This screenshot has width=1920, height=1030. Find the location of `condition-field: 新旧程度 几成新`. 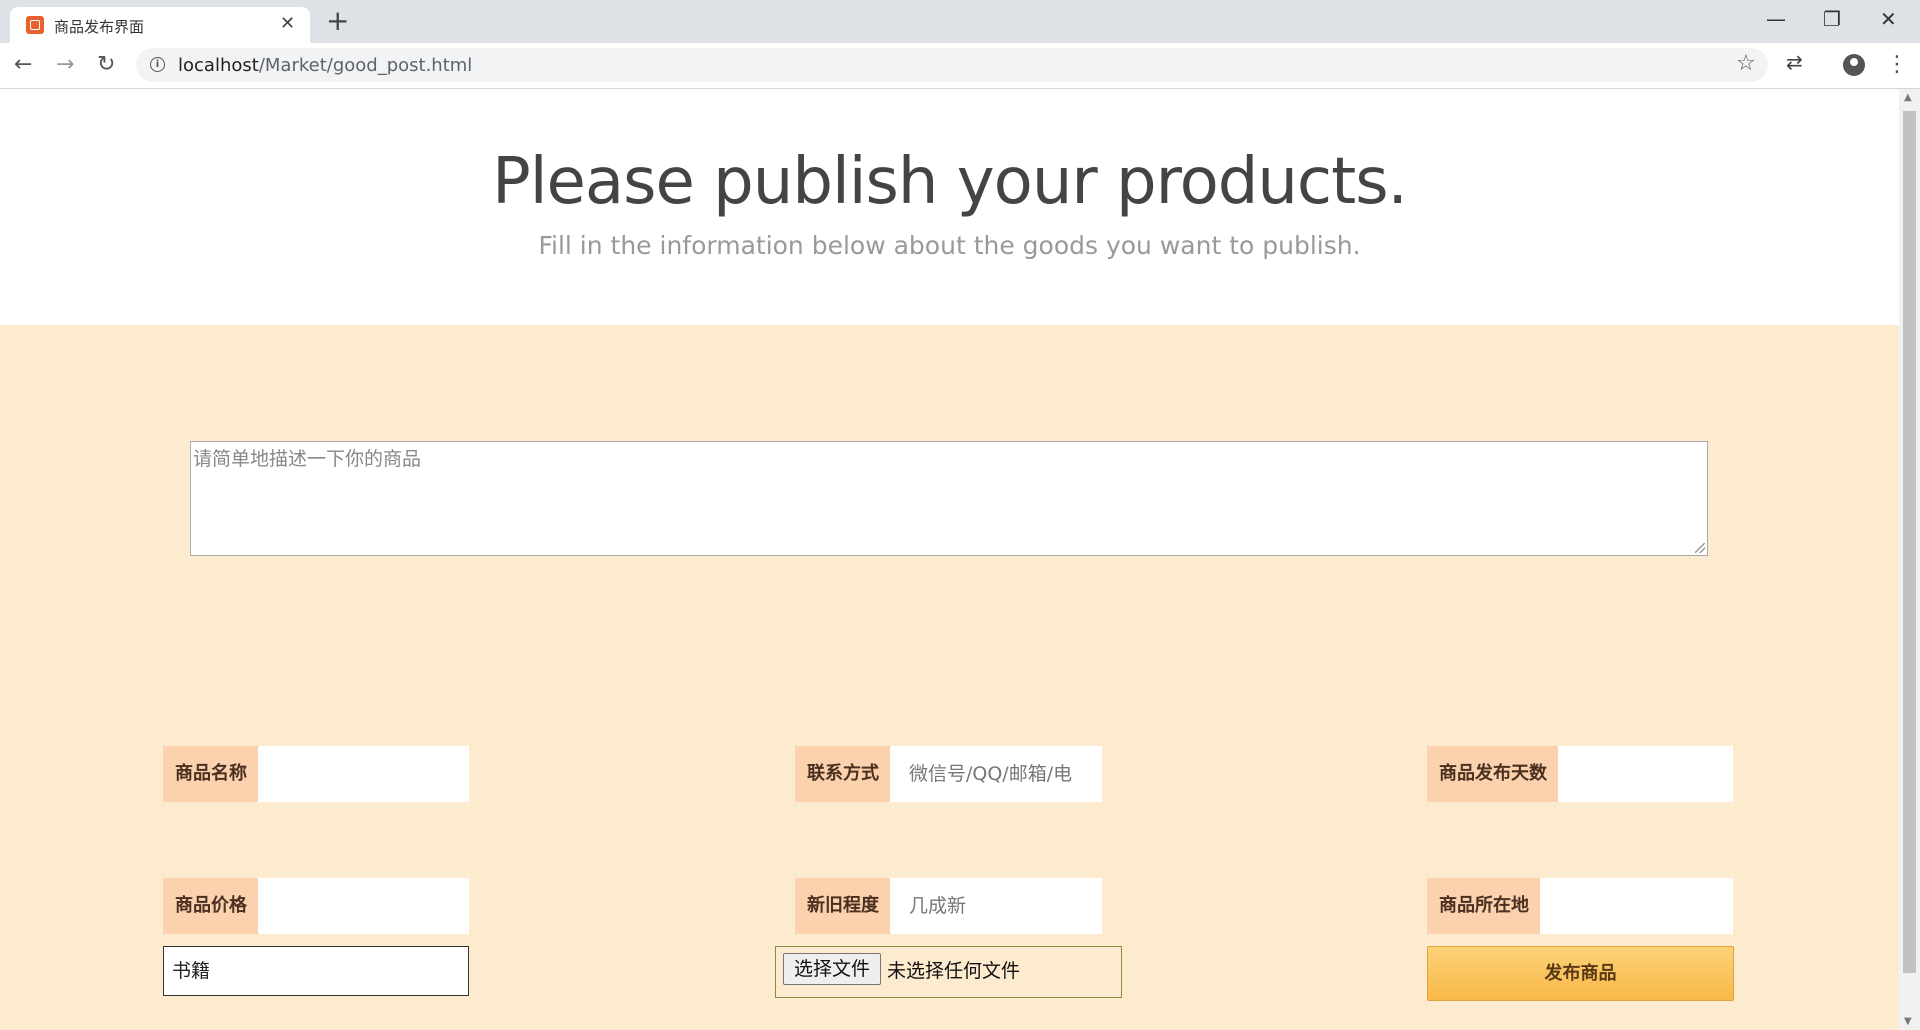

condition-field: 新旧程度 几成新 is located at coordinates (948, 906).